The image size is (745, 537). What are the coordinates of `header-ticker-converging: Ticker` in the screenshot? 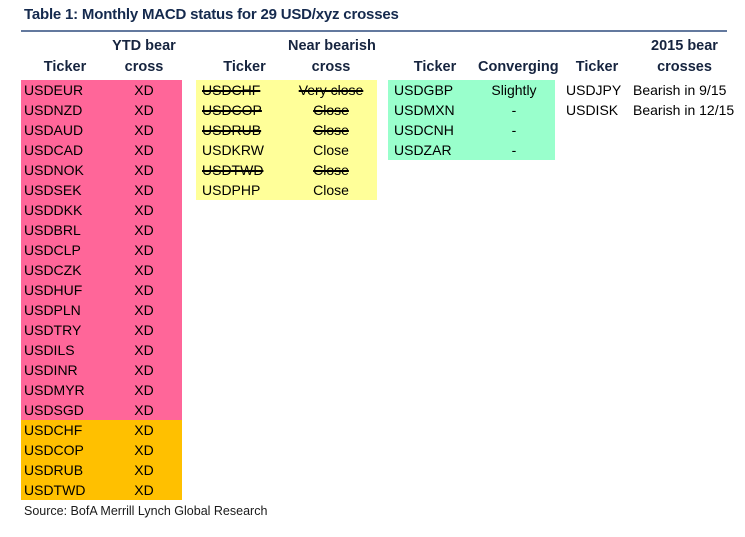 It's located at (435, 67).